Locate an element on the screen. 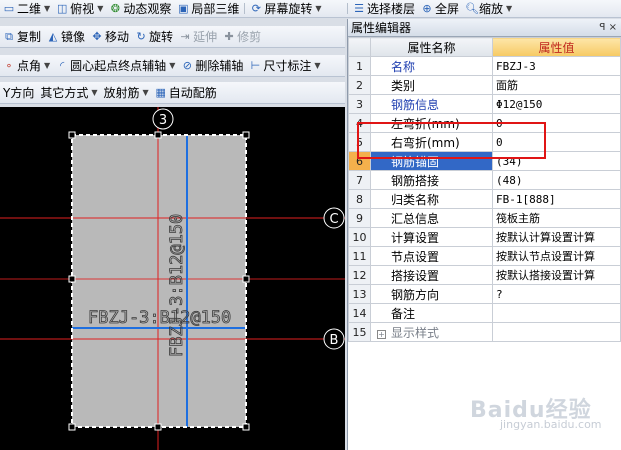 The width and height of the screenshot is (621, 450). select-floor-button: ☰ 选择楼层 is located at coordinates (384, 8).